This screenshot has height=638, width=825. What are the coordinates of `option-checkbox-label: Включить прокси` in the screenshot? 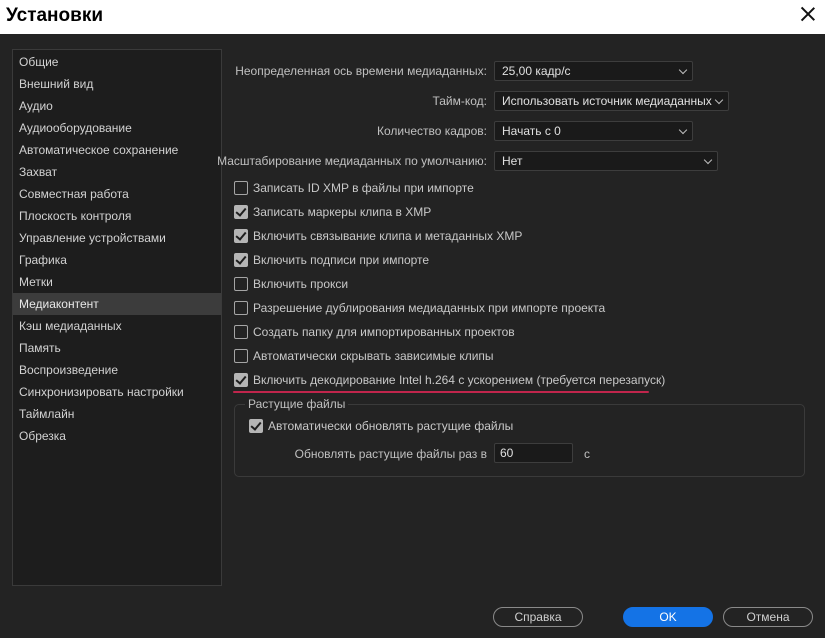 It's located at (301, 284).